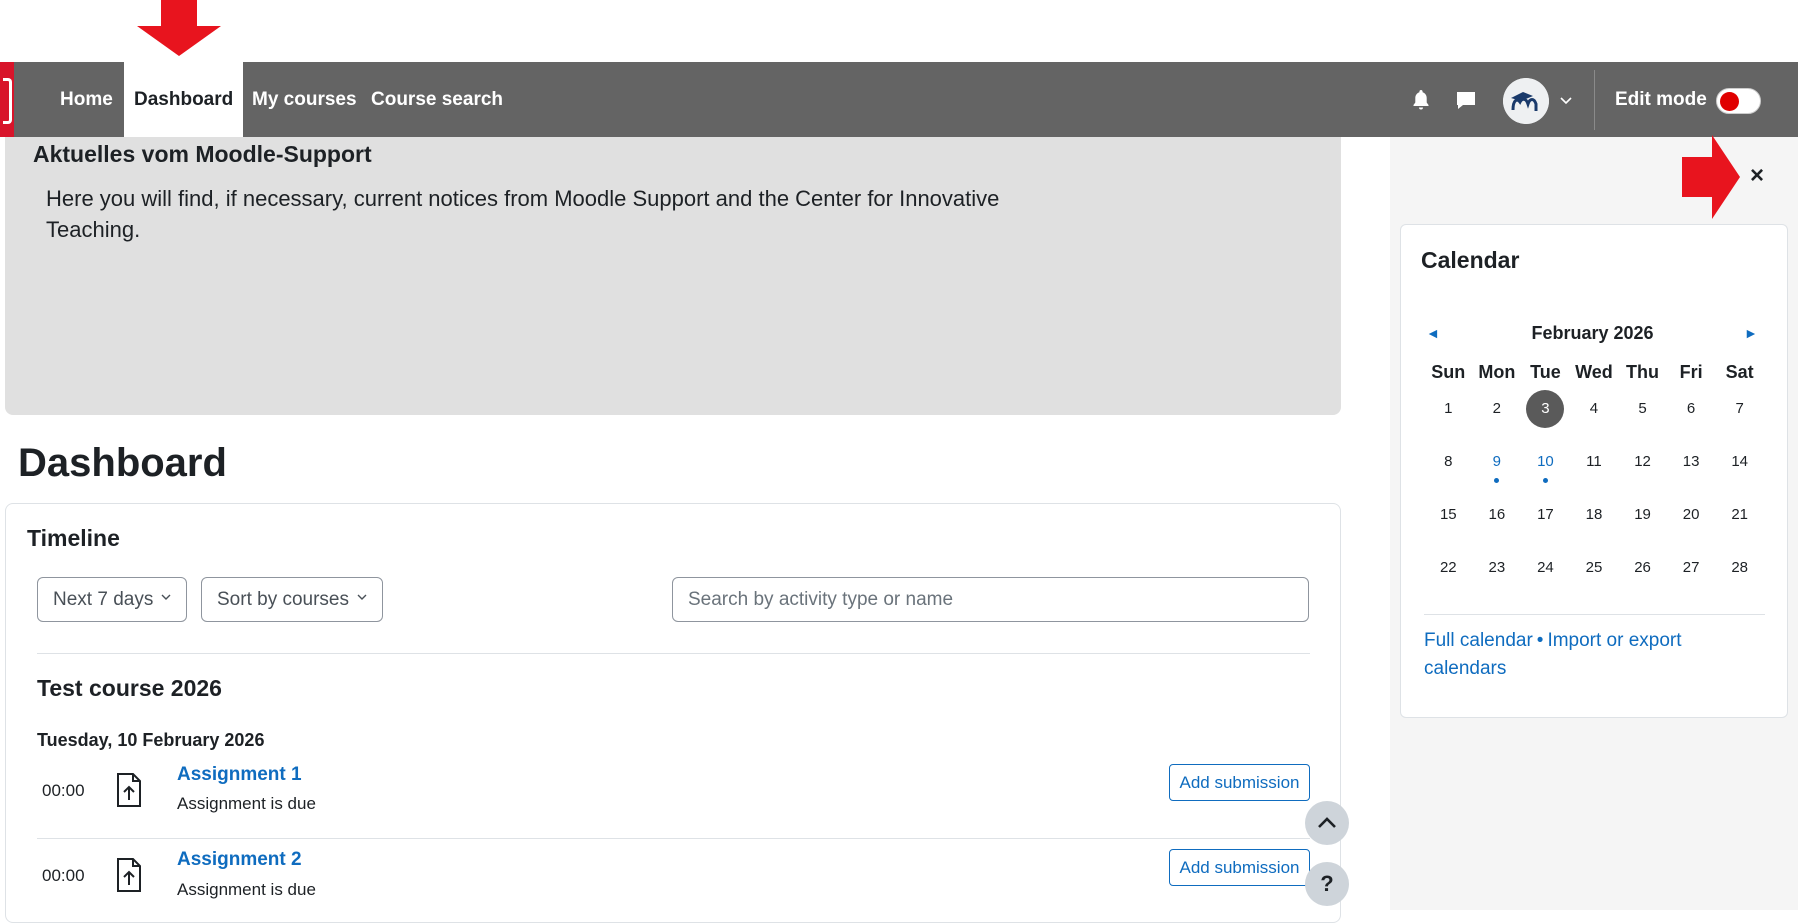 The height and width of the screenshot is (923, 1798). I want to click on event-link-assignment-1: Assignment 1, so click(239, 775).